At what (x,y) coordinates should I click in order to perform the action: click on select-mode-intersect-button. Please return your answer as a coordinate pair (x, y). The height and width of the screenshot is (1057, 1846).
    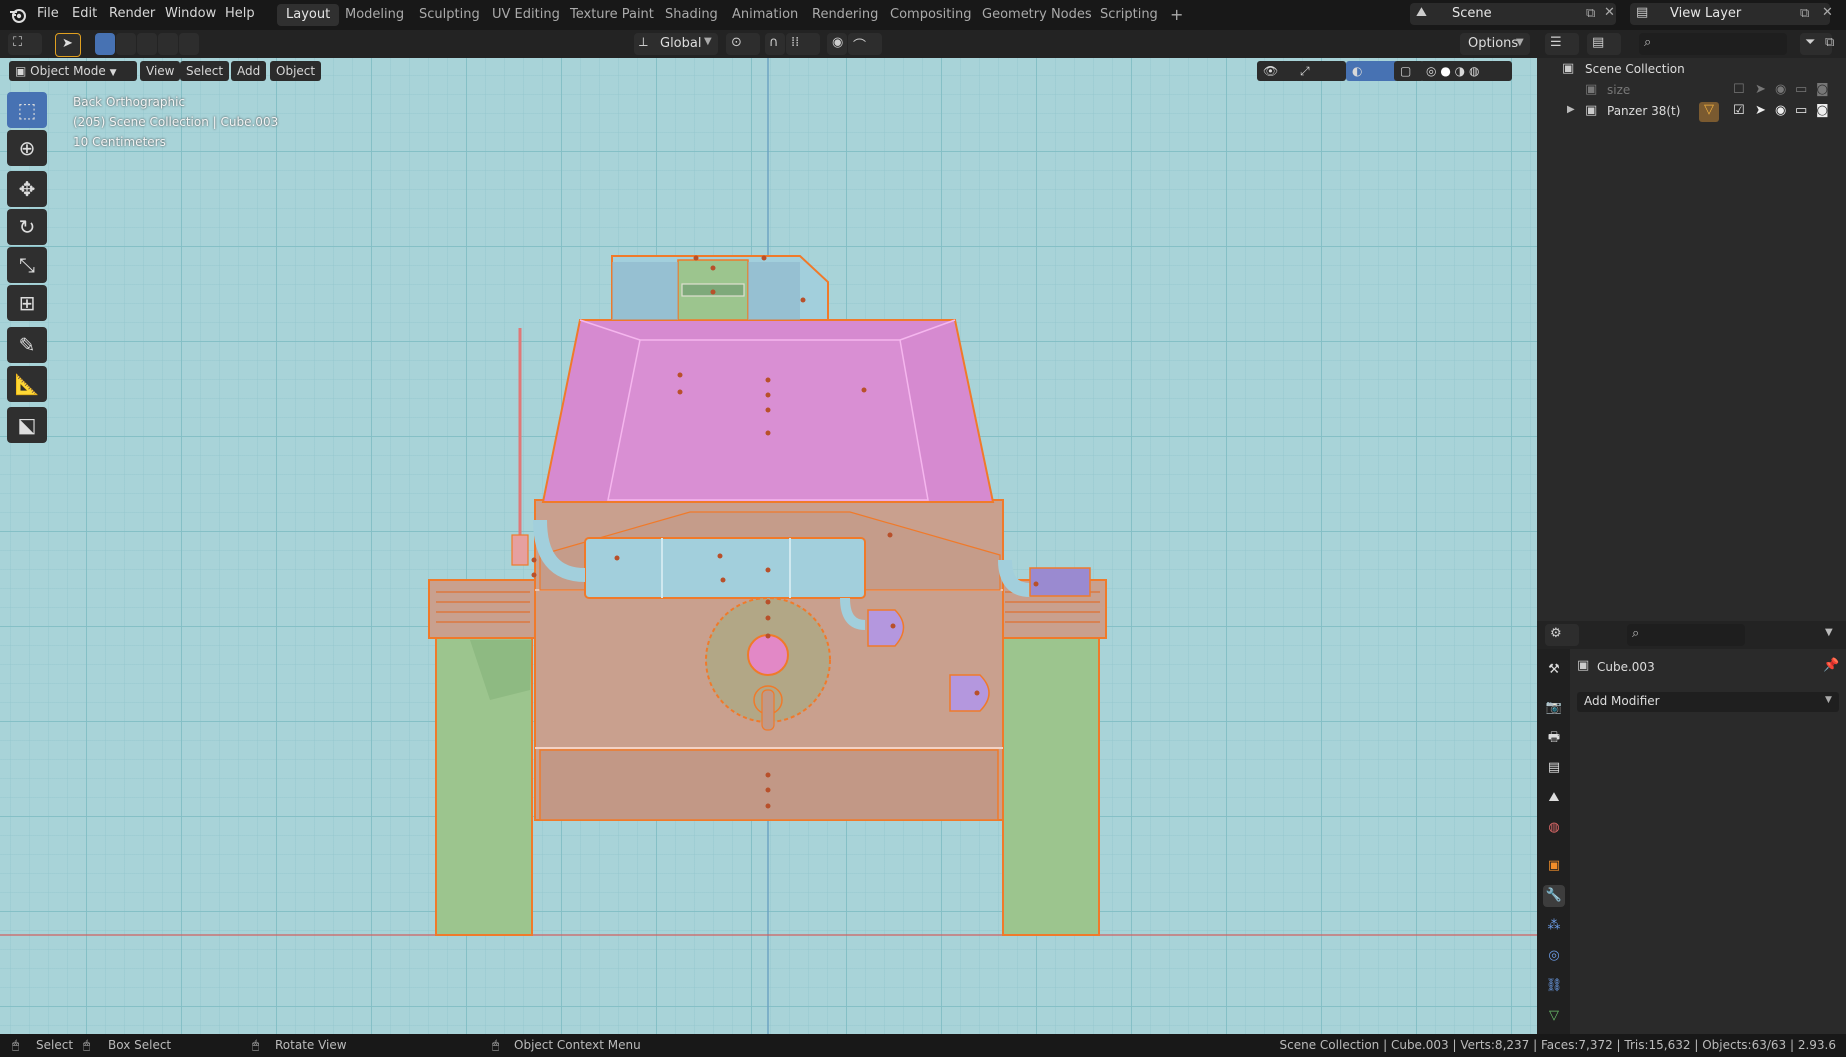
    Looking at the image, I should click on (189, 44).